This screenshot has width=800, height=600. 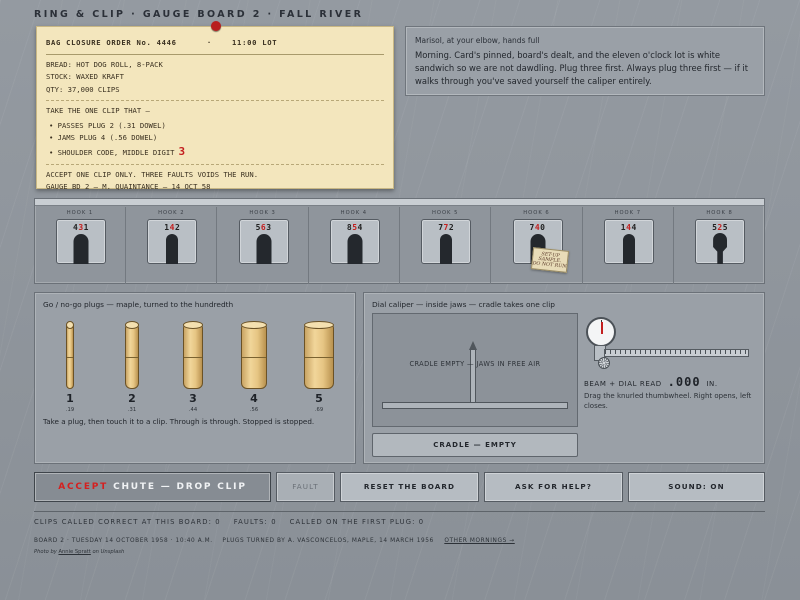 I want to click on hook-1: HOOK 1 431, so click(x=80, y=245).